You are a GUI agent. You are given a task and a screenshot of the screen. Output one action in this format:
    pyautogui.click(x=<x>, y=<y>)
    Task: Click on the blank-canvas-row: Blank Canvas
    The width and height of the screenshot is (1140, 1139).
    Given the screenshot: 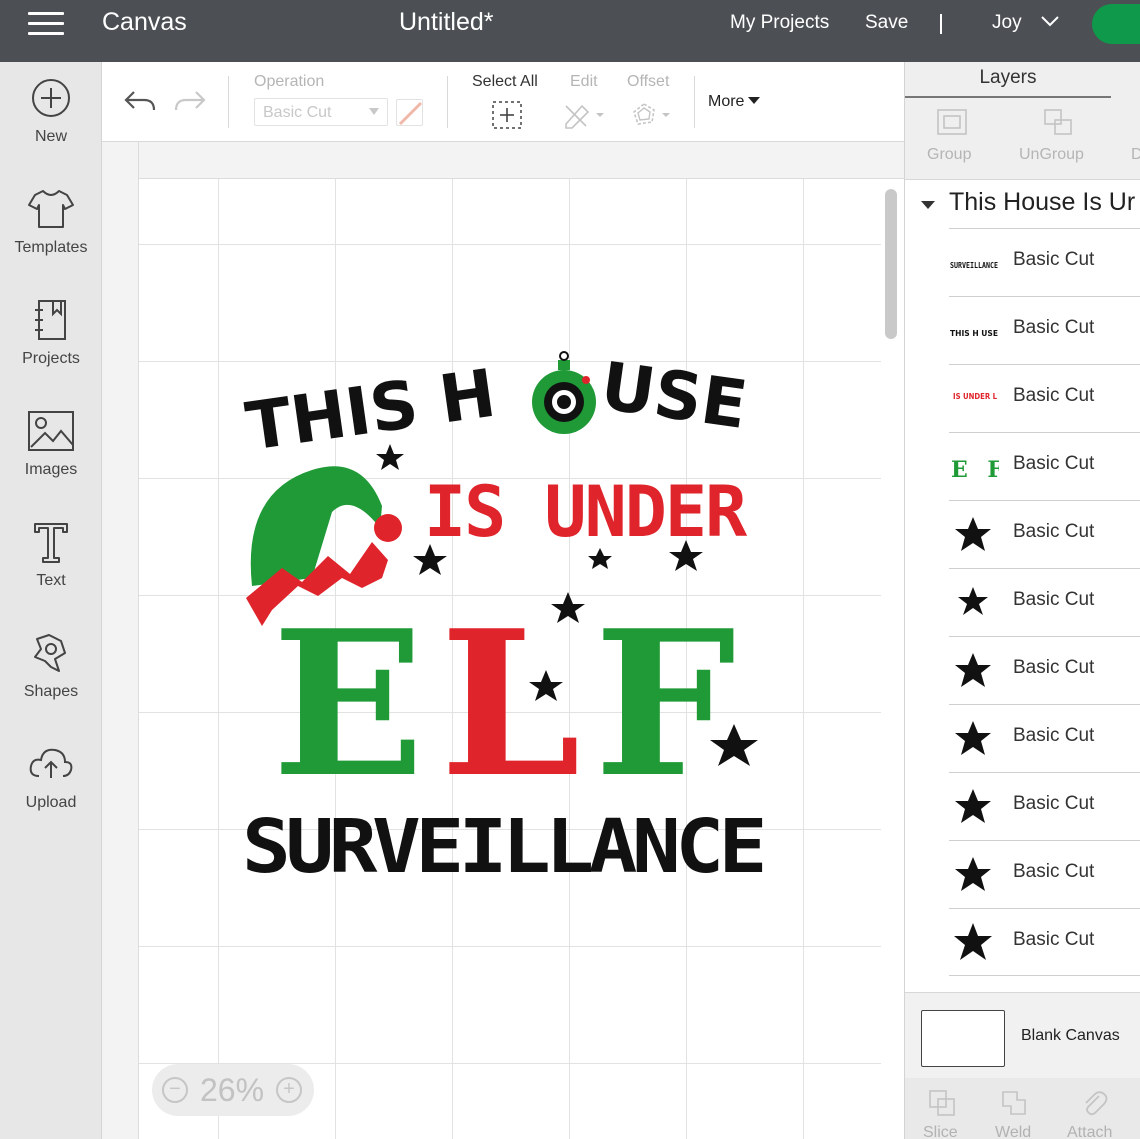 What is the action you would take?
    pyautogui.click(x=1022, y=1035)
    